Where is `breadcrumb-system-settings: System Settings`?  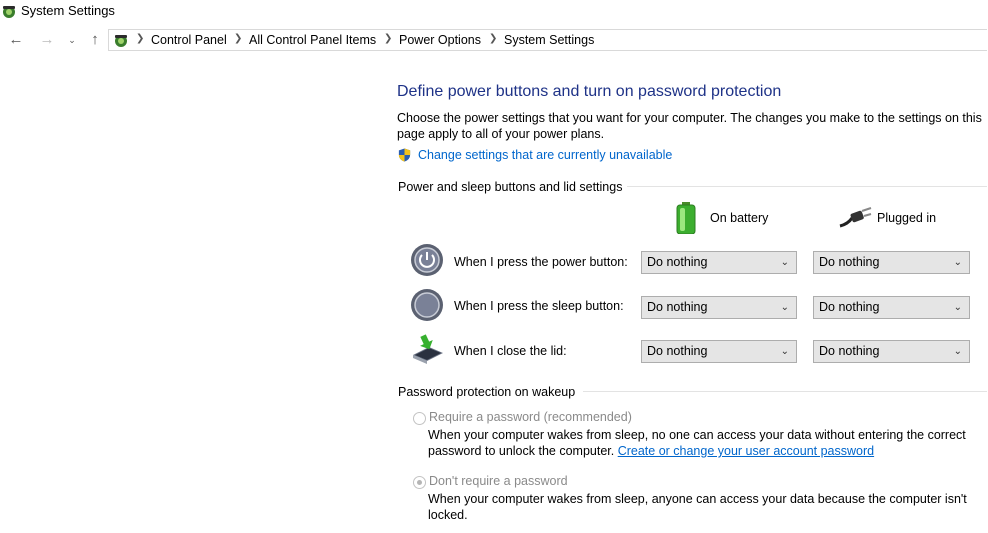 breadcrumb-system-settings: System Settings is located at coordinates (549, 40).